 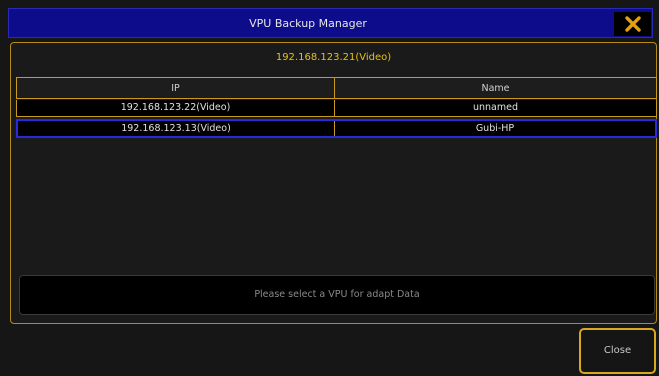 I want to click on table-row-selected: 192.168.123.13(Video) Gubi-HP, so click(x=336, y=128).